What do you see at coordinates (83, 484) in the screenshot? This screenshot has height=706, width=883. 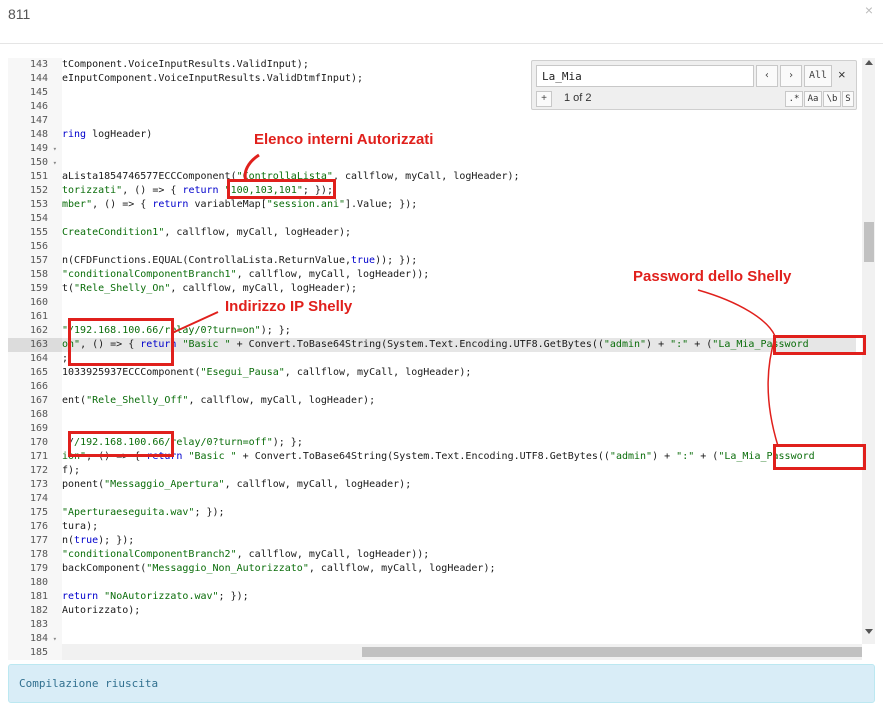 I see `code-token: ponent(` at bounding box center [83, 484].